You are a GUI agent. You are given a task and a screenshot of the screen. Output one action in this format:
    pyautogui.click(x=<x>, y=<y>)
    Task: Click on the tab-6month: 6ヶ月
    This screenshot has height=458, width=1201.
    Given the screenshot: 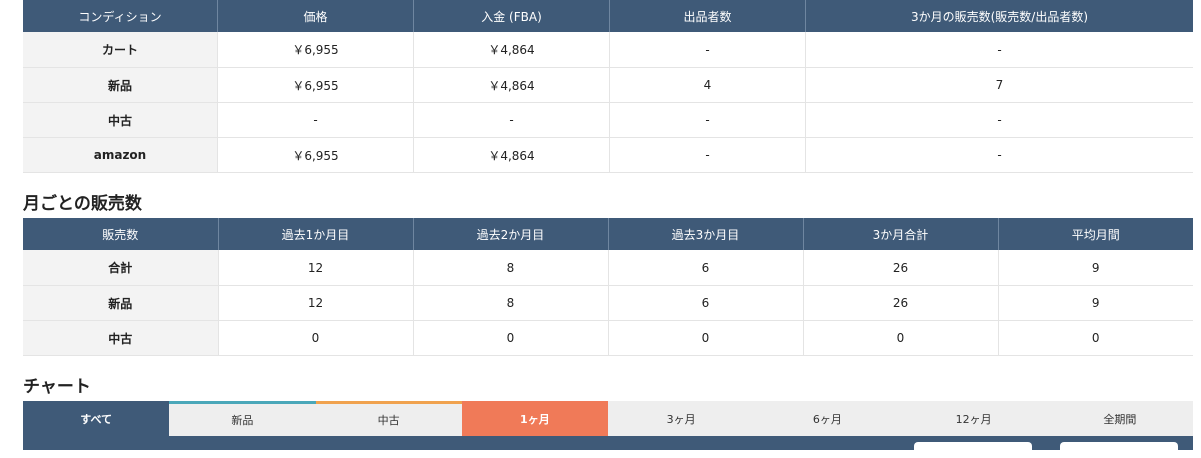 What is the action you would take?
    pyautogui.click(x=827, y=418)
    